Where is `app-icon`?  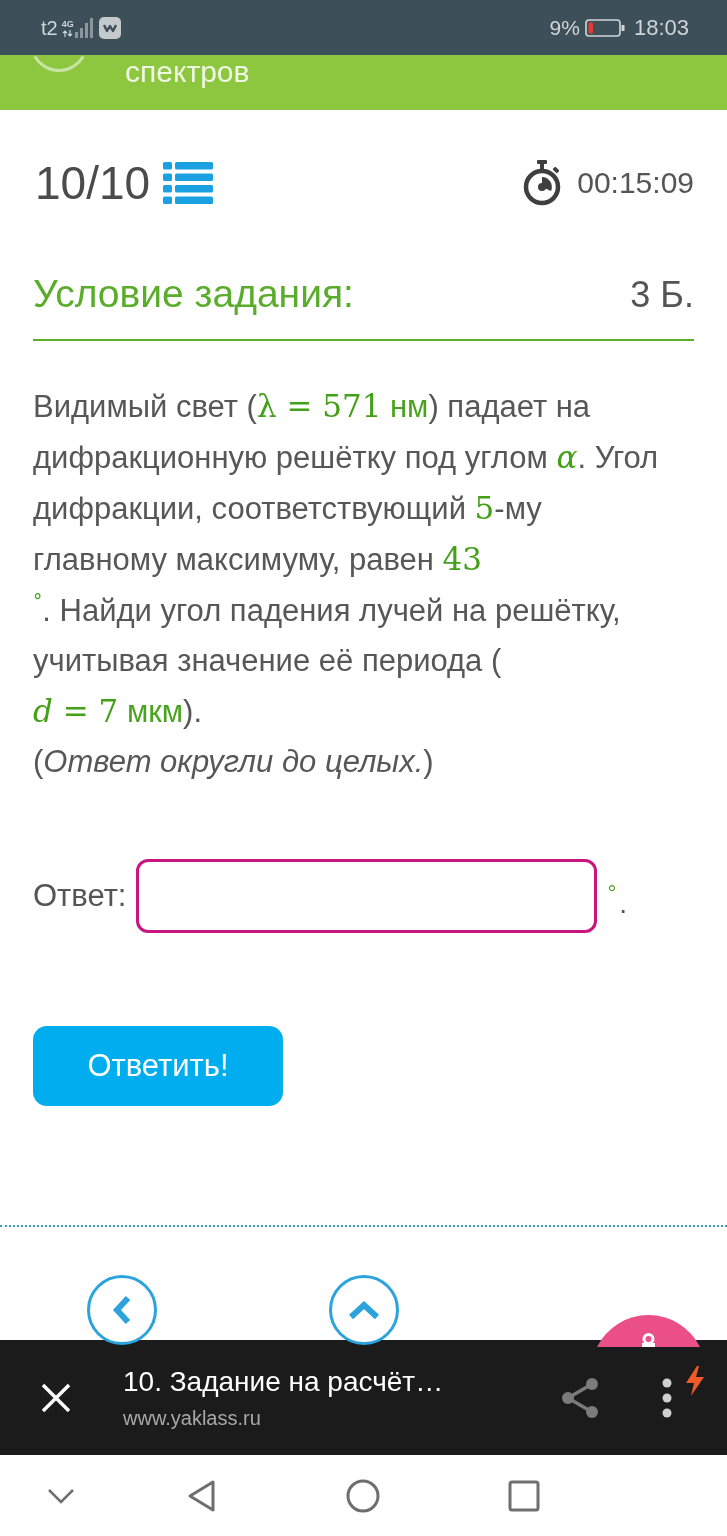 app-icon is located at coordinates (109, 27).